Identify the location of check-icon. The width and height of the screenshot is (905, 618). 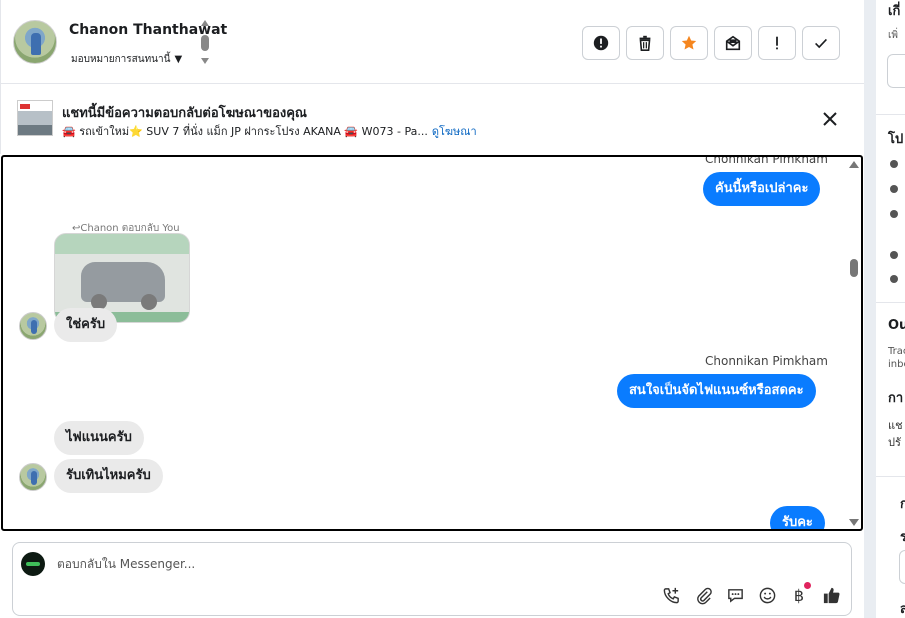
(821, 43).